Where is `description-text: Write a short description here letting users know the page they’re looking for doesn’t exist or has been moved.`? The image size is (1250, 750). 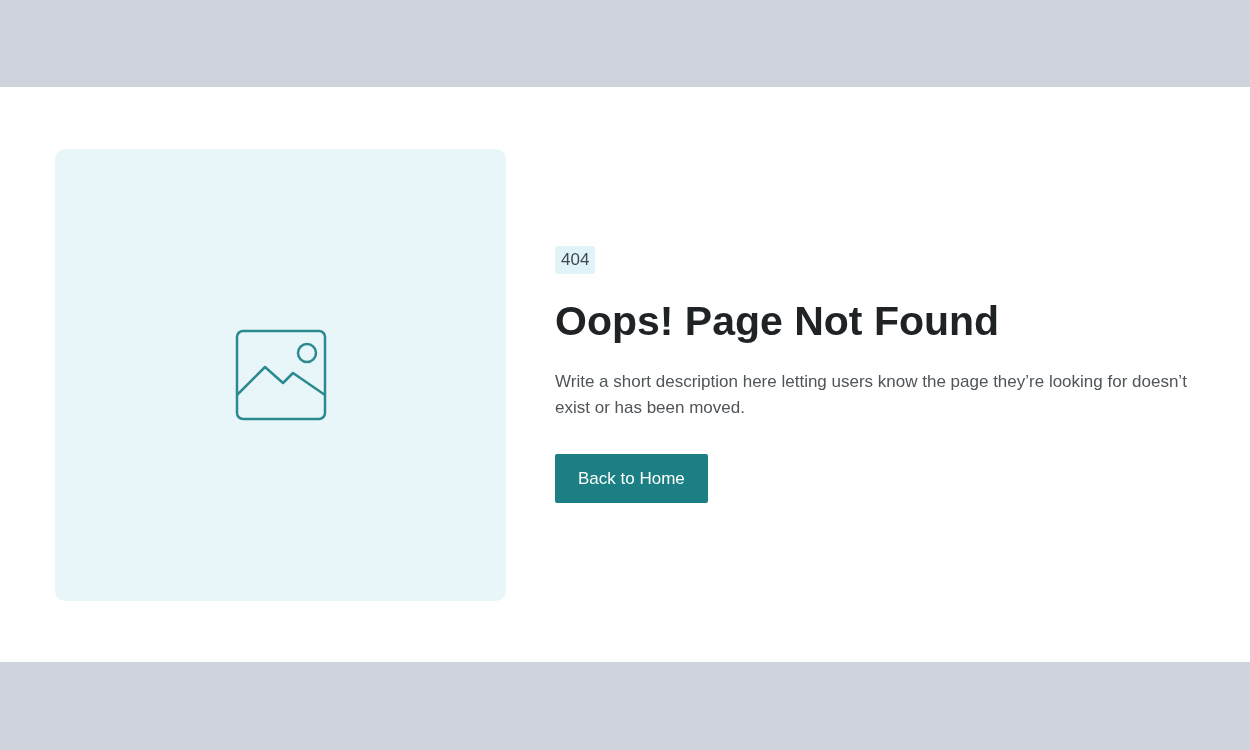 description-text: Write a short description here letting users know the page they’re looking for doesn’t exist or has been moved. is located at coordinates (871, 394).